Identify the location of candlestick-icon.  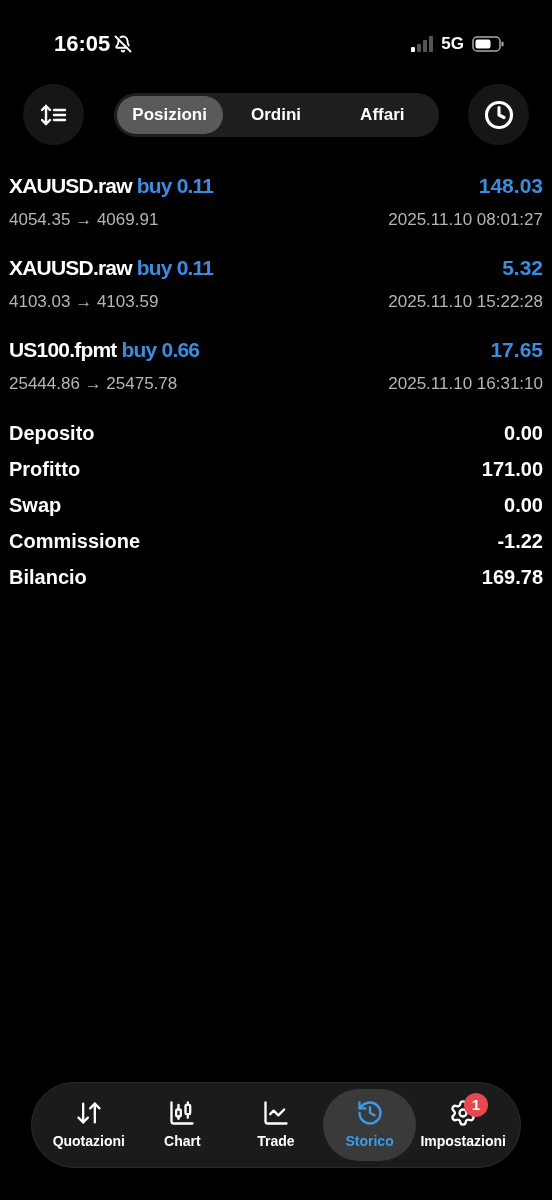
(182, 1112).